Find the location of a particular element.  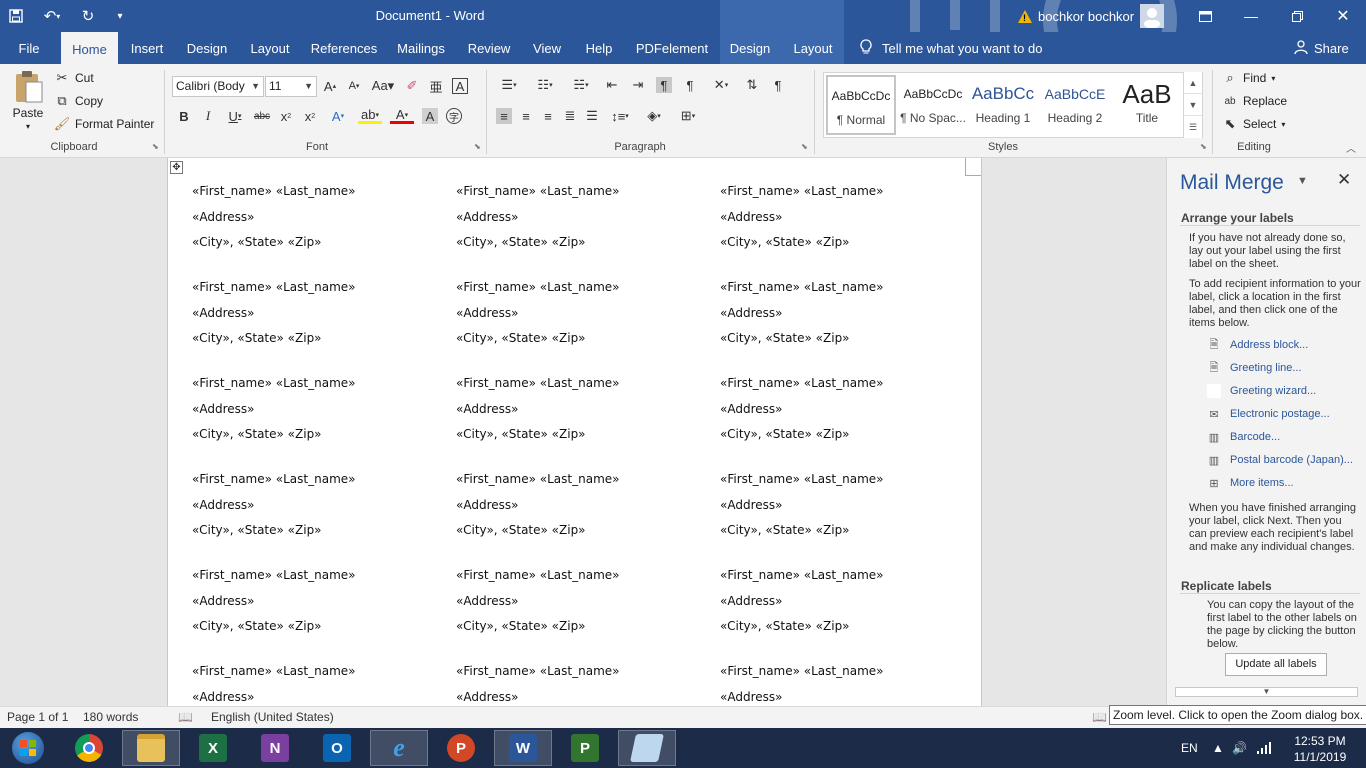

paste-button: Paste ▾ is located at coordinates (28, 100).